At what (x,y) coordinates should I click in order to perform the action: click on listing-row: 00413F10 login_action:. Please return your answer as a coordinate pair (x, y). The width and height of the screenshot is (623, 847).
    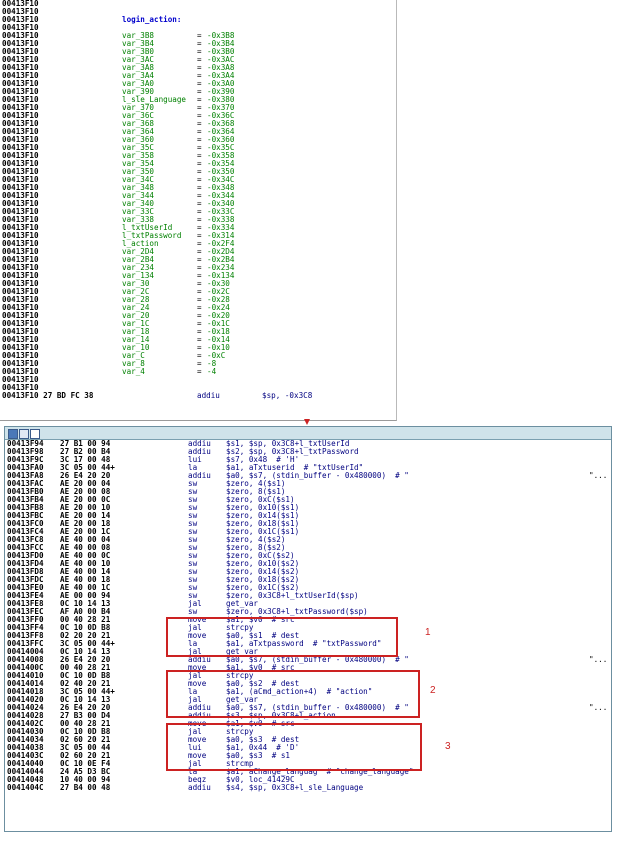
    Looking at the image, I should click on (198, 20).